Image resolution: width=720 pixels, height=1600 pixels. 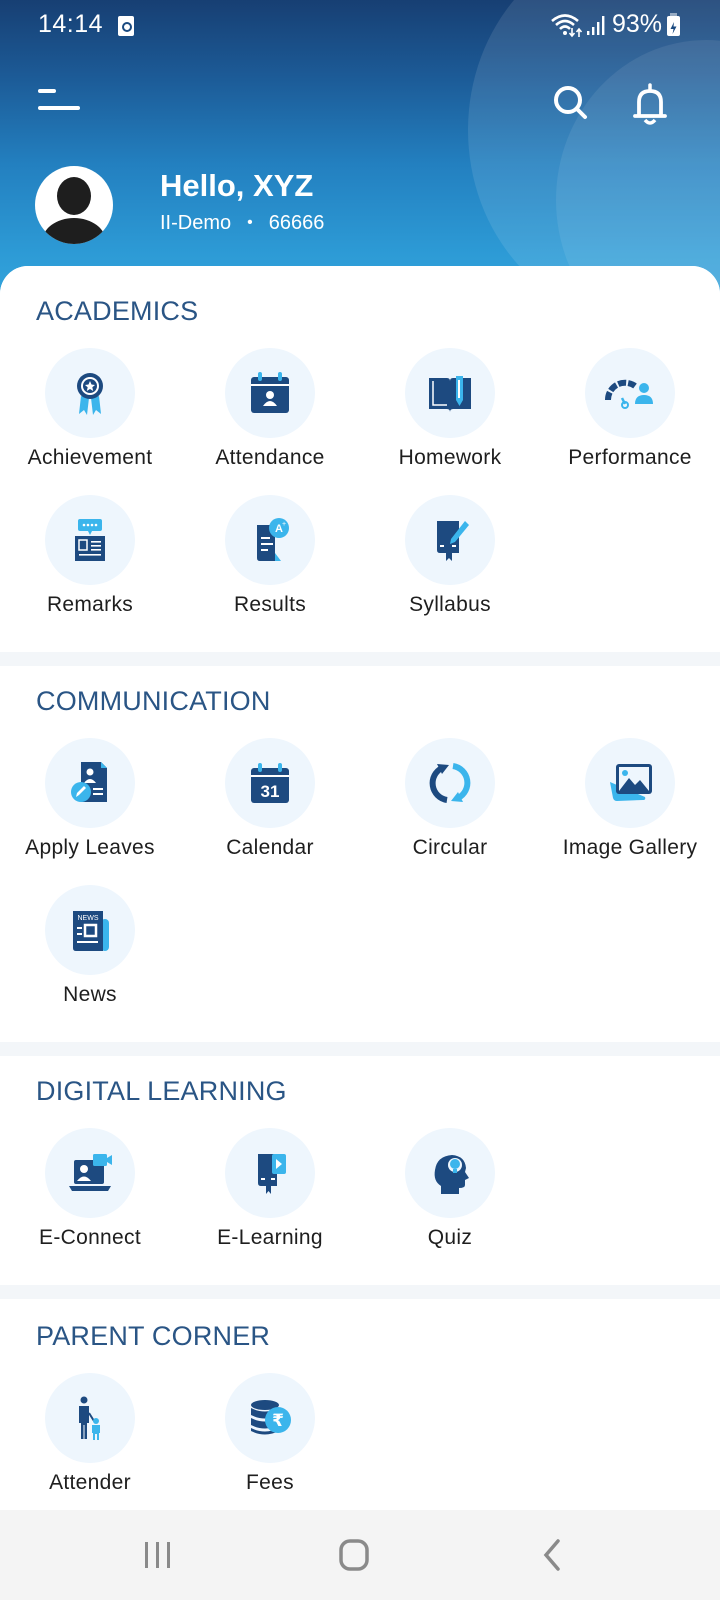 What do you see at coordinates (270, 1482) in the screenshot?
I see `menu-item-label: Fees` at bounding box center [270, 1482].